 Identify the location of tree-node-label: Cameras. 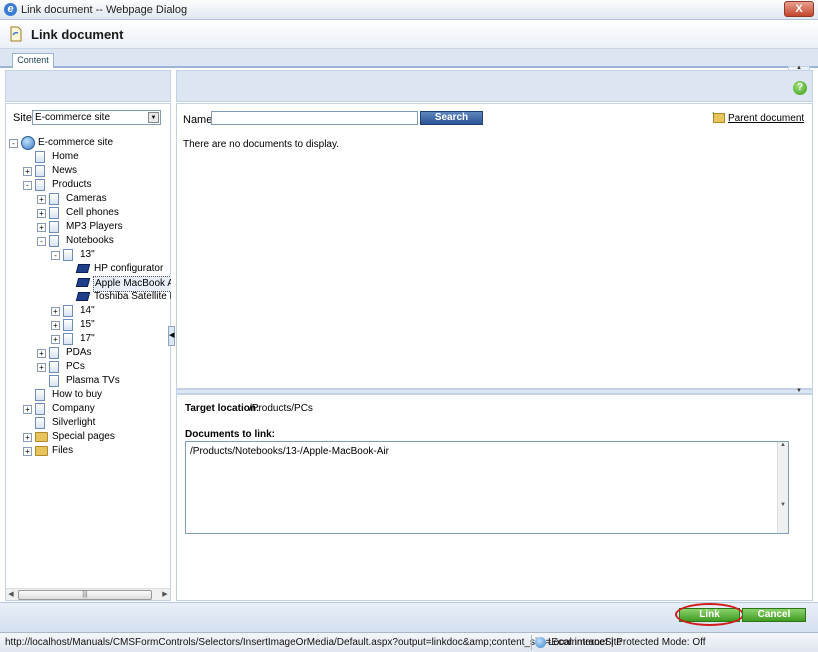
(86, 199).